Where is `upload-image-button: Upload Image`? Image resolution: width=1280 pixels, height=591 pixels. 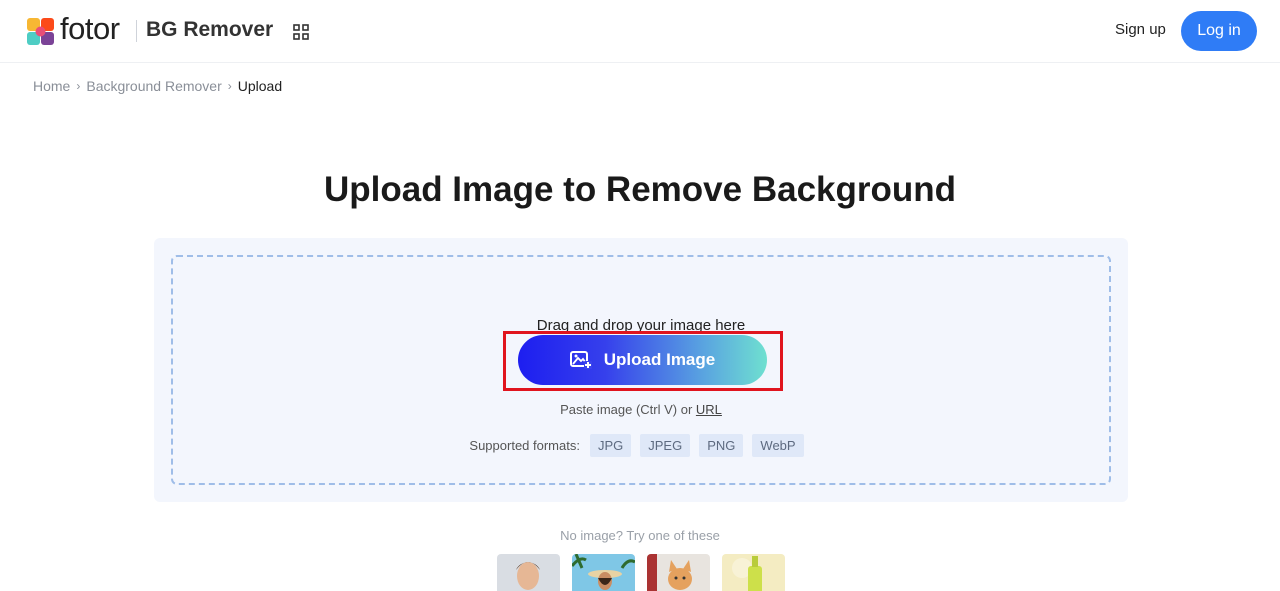 upload-image-button: Upload Image is located at coordinates (642, 360).